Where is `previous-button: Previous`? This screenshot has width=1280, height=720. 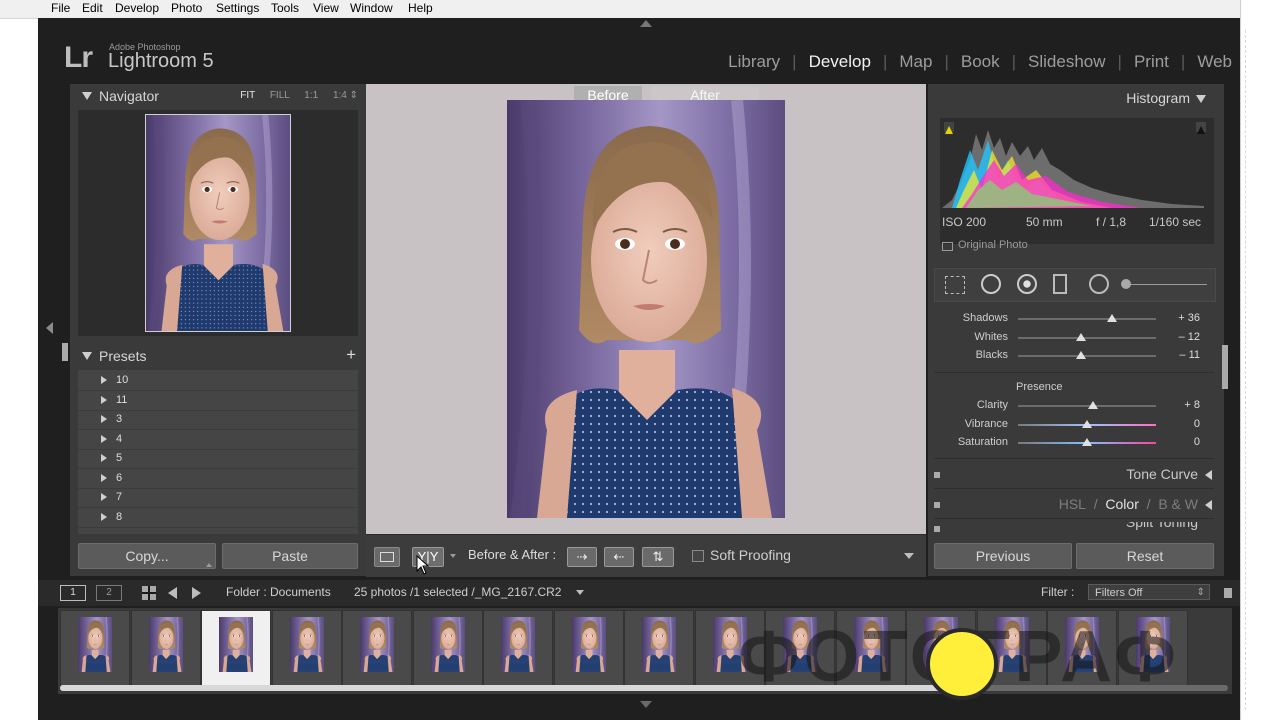 previous-button: Previous is located at coordinates (1003, 556).